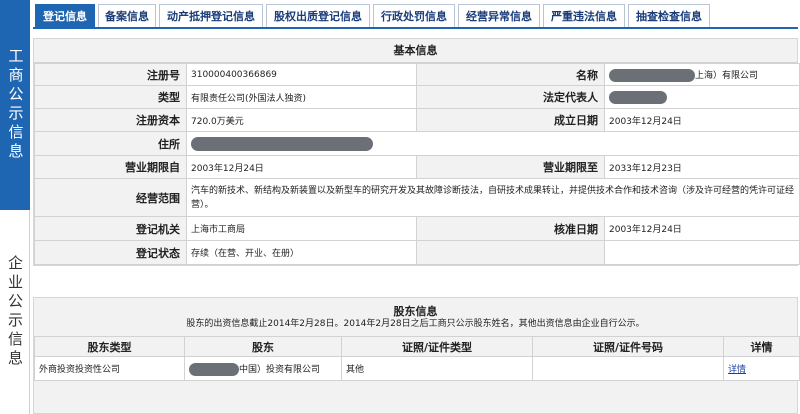  I want to click on name-value: 上海）有限公司, so click(727, 75).